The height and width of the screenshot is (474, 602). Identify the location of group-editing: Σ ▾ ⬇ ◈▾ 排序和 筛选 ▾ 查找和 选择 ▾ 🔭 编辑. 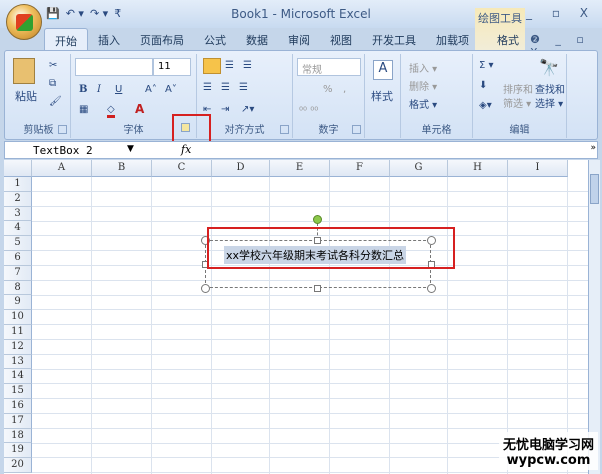
(520, 96).